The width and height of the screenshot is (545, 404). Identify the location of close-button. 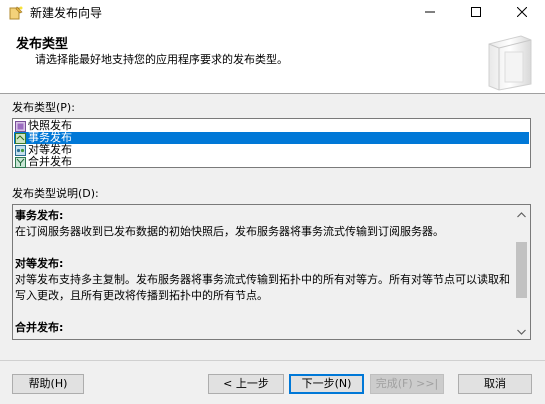
(522, 13).